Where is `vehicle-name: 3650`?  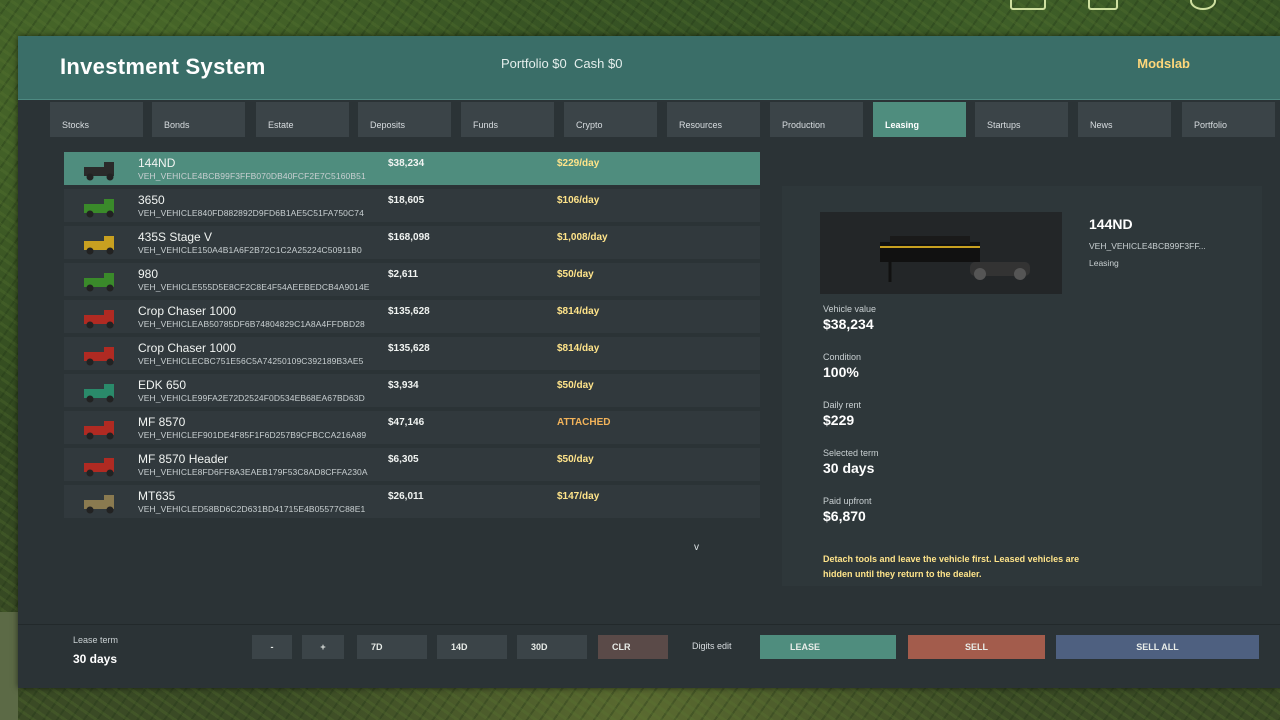
vehicle-name: 3650 is located at coordinates (151, 200).